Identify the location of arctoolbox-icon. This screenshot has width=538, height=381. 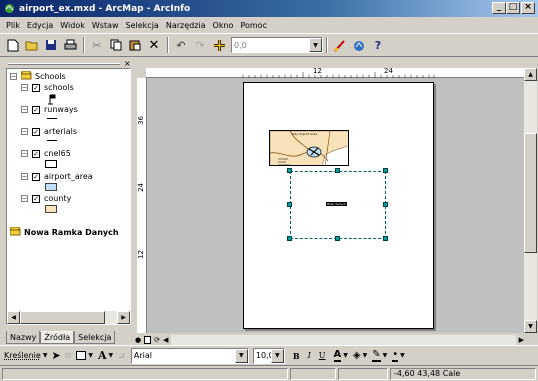
(359, 45).